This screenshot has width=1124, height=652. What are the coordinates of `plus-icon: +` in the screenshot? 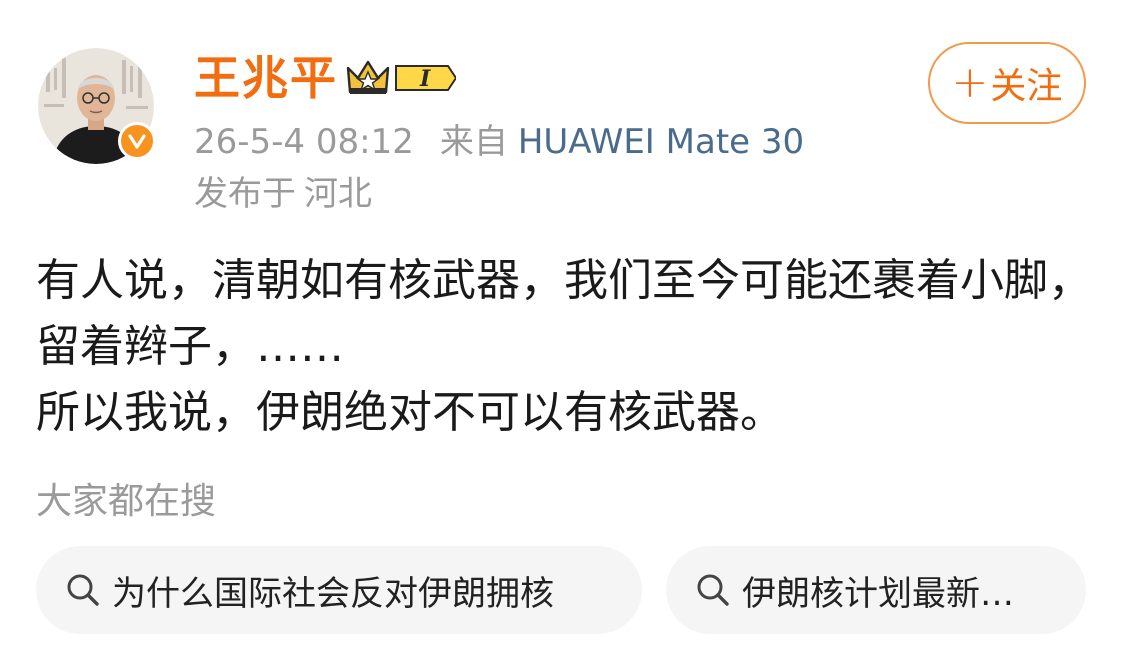 It's located at (970, 82).